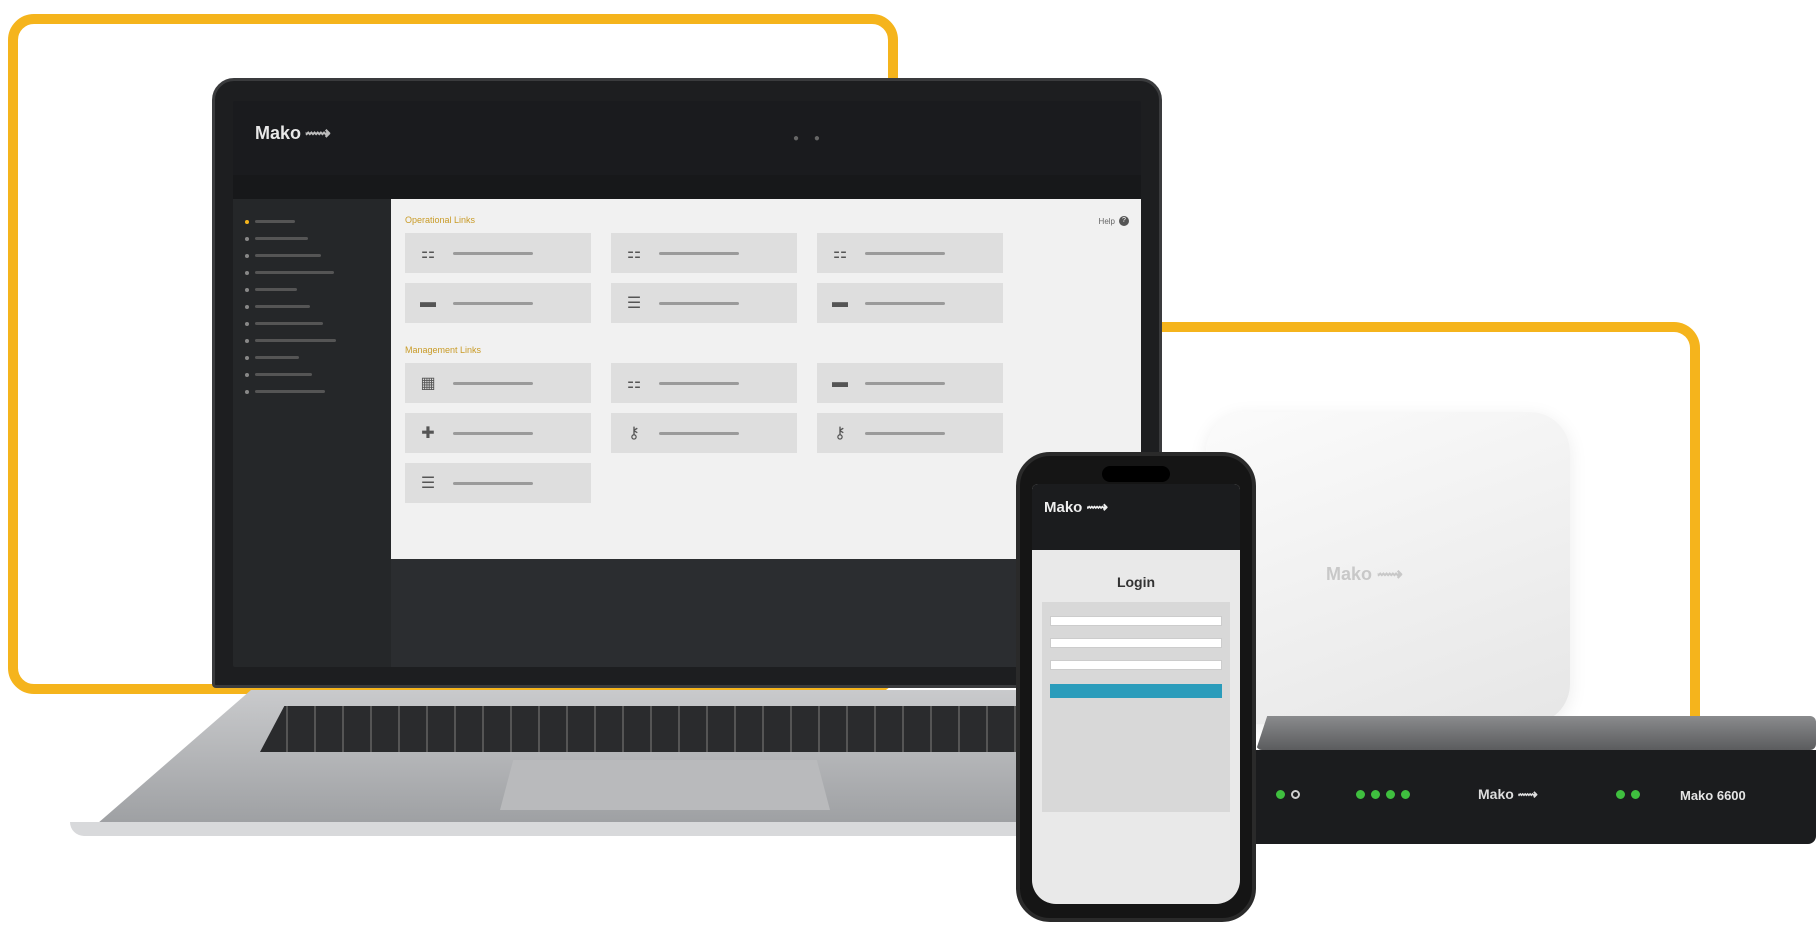 This screenshot has height=929, width=1816. I want to click on login-form, so click(1136, 707).